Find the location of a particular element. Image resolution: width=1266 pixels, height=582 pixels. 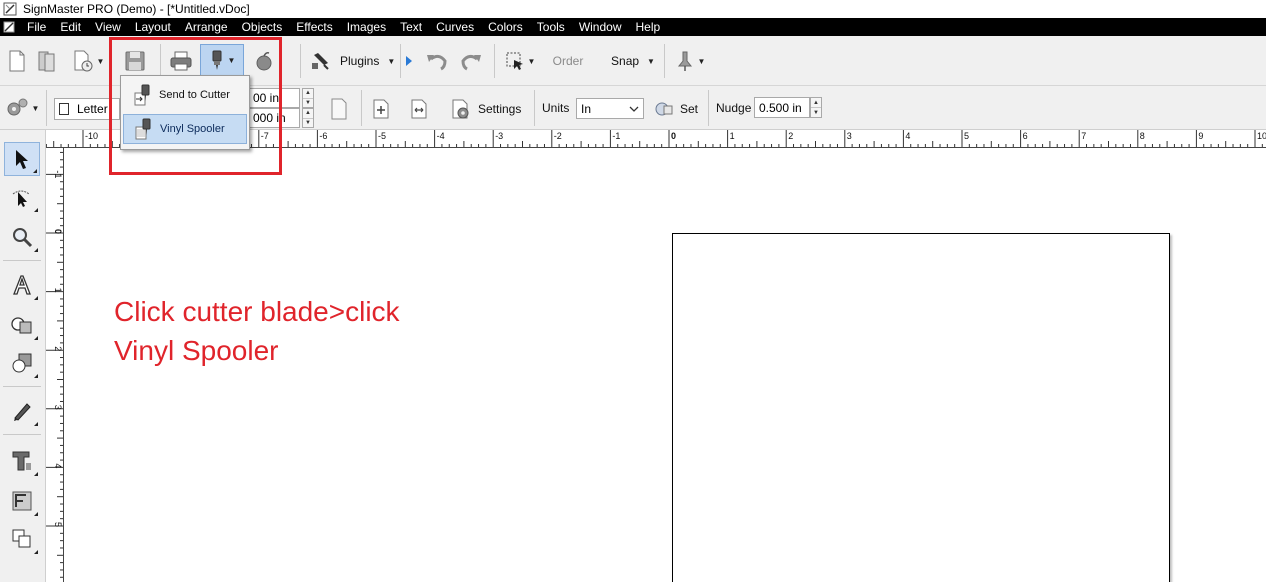

toolbox-separator is located at coordinates (22, 386).